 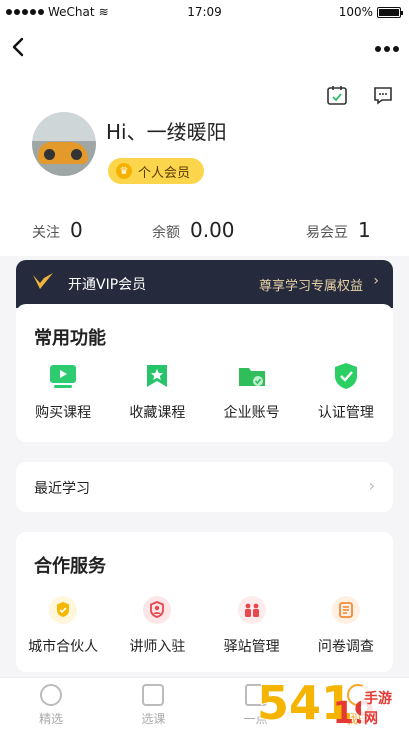 What do you see at coordinates (204, 284) in the screenshot?
I see `vip-banner: 开通VIP会员 尊享学习专属权益 ›` at bounding box center [204, 284].